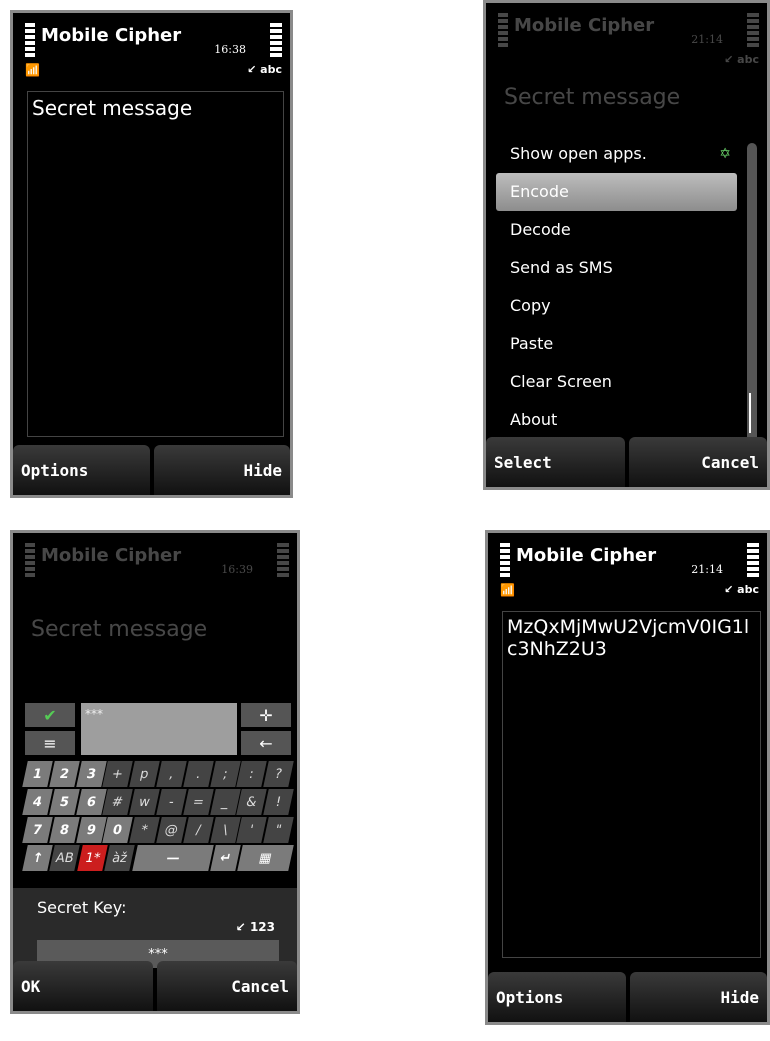  What do you see at coordinates (83, 986) in the screenshot?
I see `ok-button: OK` at bounding box center [83, 986].